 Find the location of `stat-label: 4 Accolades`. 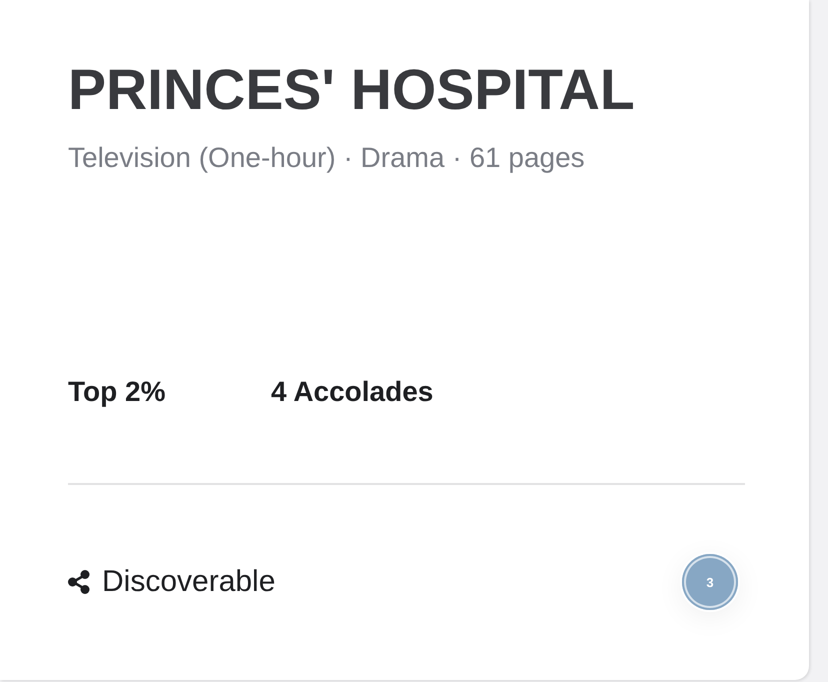

stat-label: 4 Accolades is located at coordinates (352, 392).